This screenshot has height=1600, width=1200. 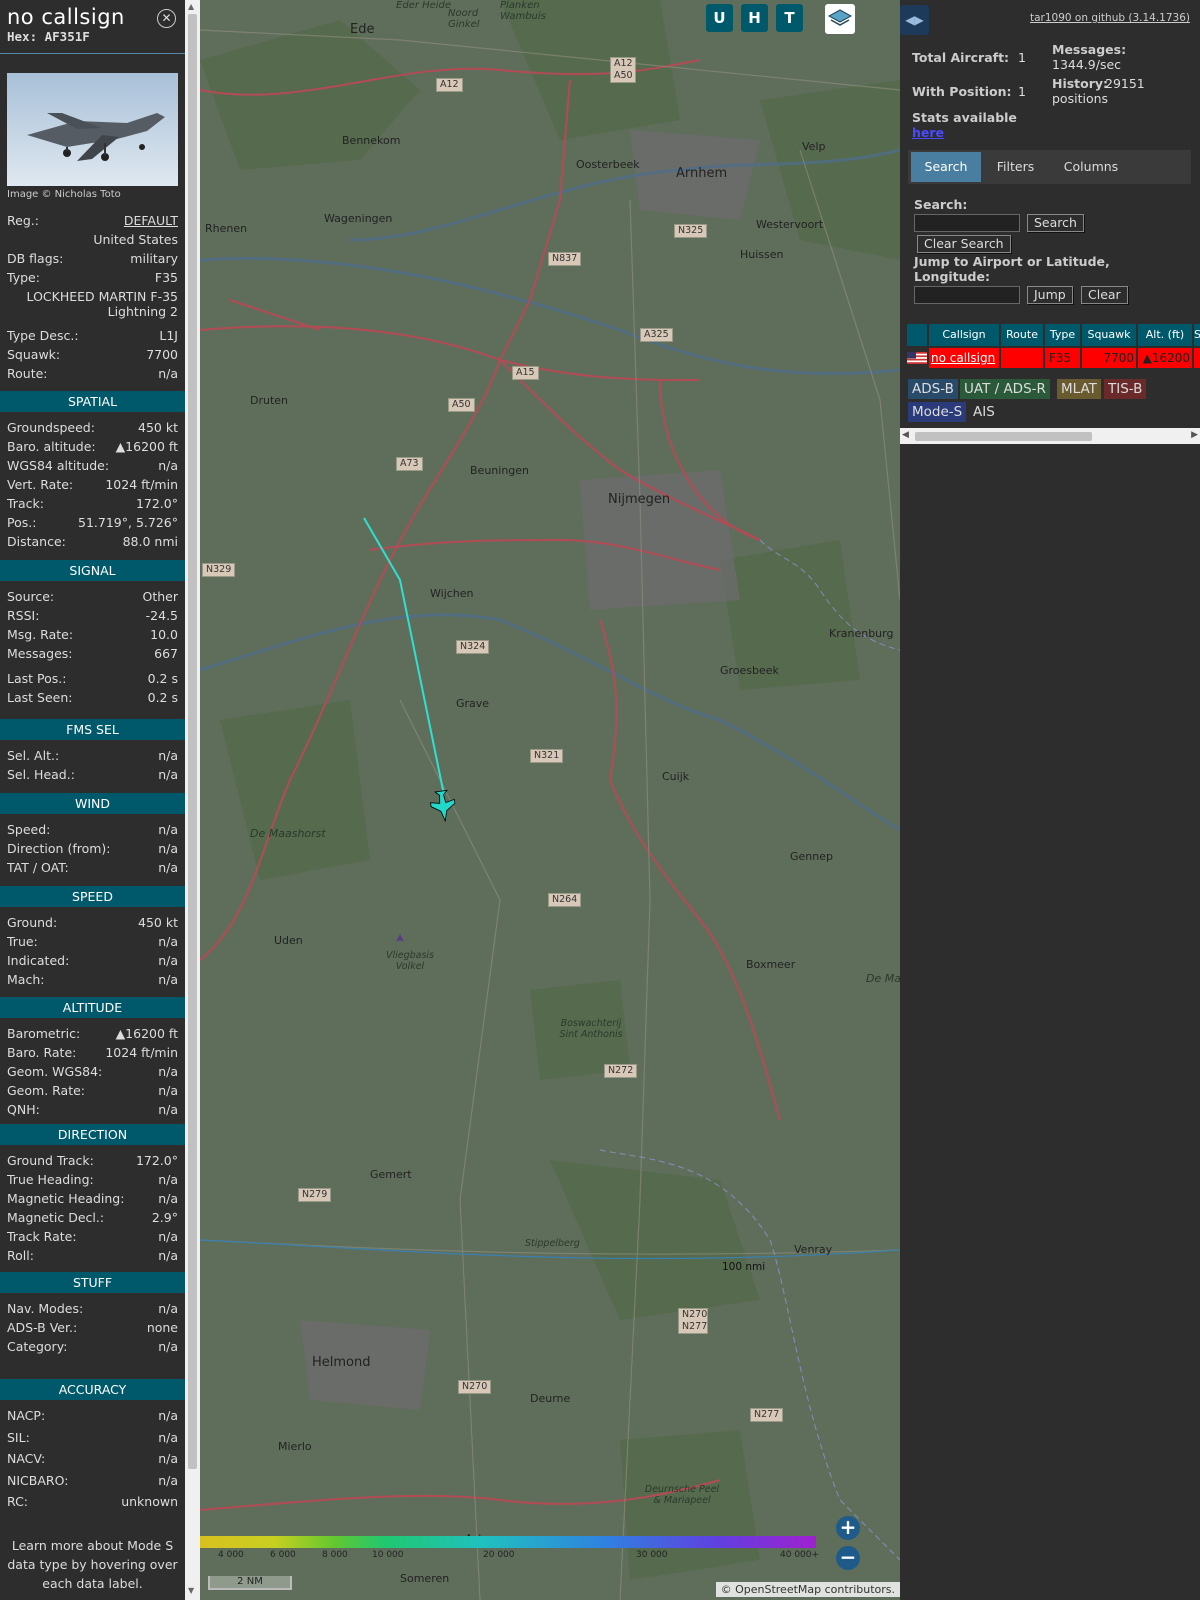 What do you see at coordinates (905, 435) in the screenshot?
I see `scroll-left-icon: ◀` at bounding box center [905, 435].